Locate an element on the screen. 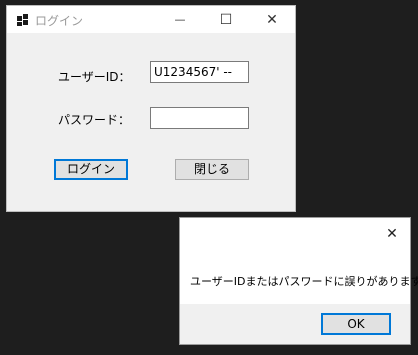  window-title: ログイン is located at coordinates (59, 21).